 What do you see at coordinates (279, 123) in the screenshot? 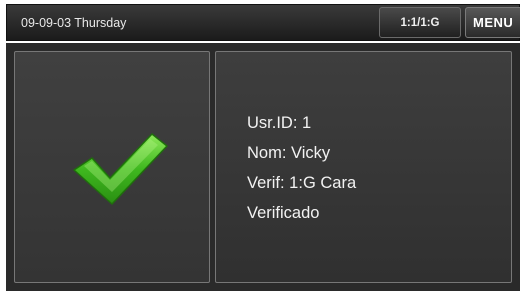
I see `user-id-label: Usr.ID: 1` at bounding box center [279, 123].